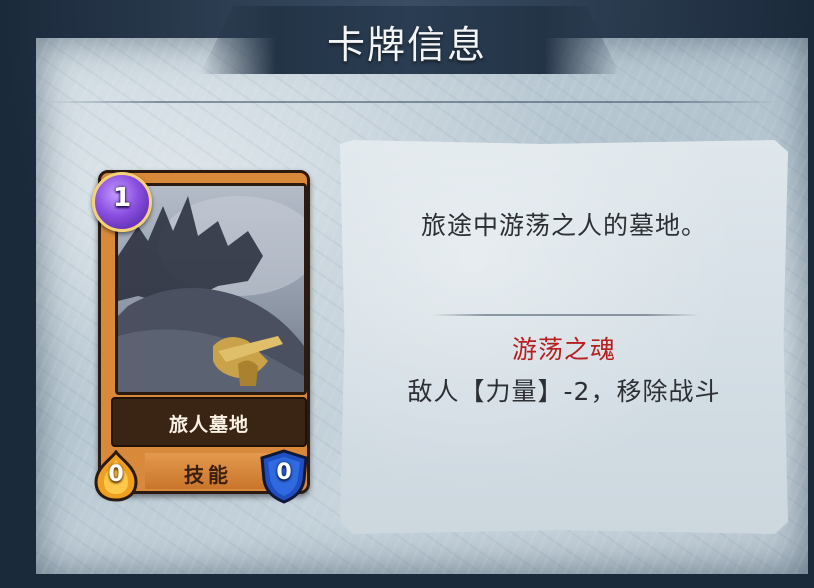 This screenshot has height=588, width=814. I want to click on skill-name: 游荡之魂, so click(563, 349).